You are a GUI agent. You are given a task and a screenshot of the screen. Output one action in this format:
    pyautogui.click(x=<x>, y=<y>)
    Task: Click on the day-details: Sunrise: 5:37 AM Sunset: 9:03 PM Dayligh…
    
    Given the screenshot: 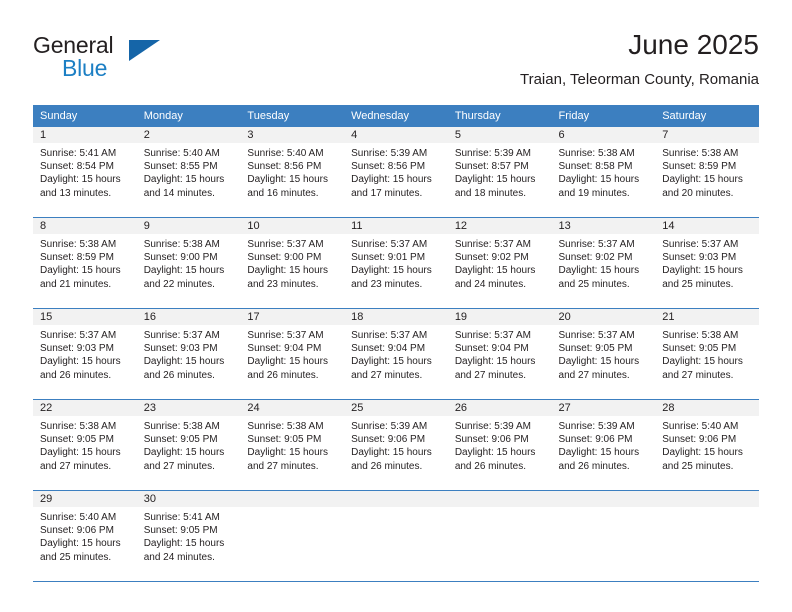 What is the action you would take?
    pyautogui.click(x=85, y=353)
    